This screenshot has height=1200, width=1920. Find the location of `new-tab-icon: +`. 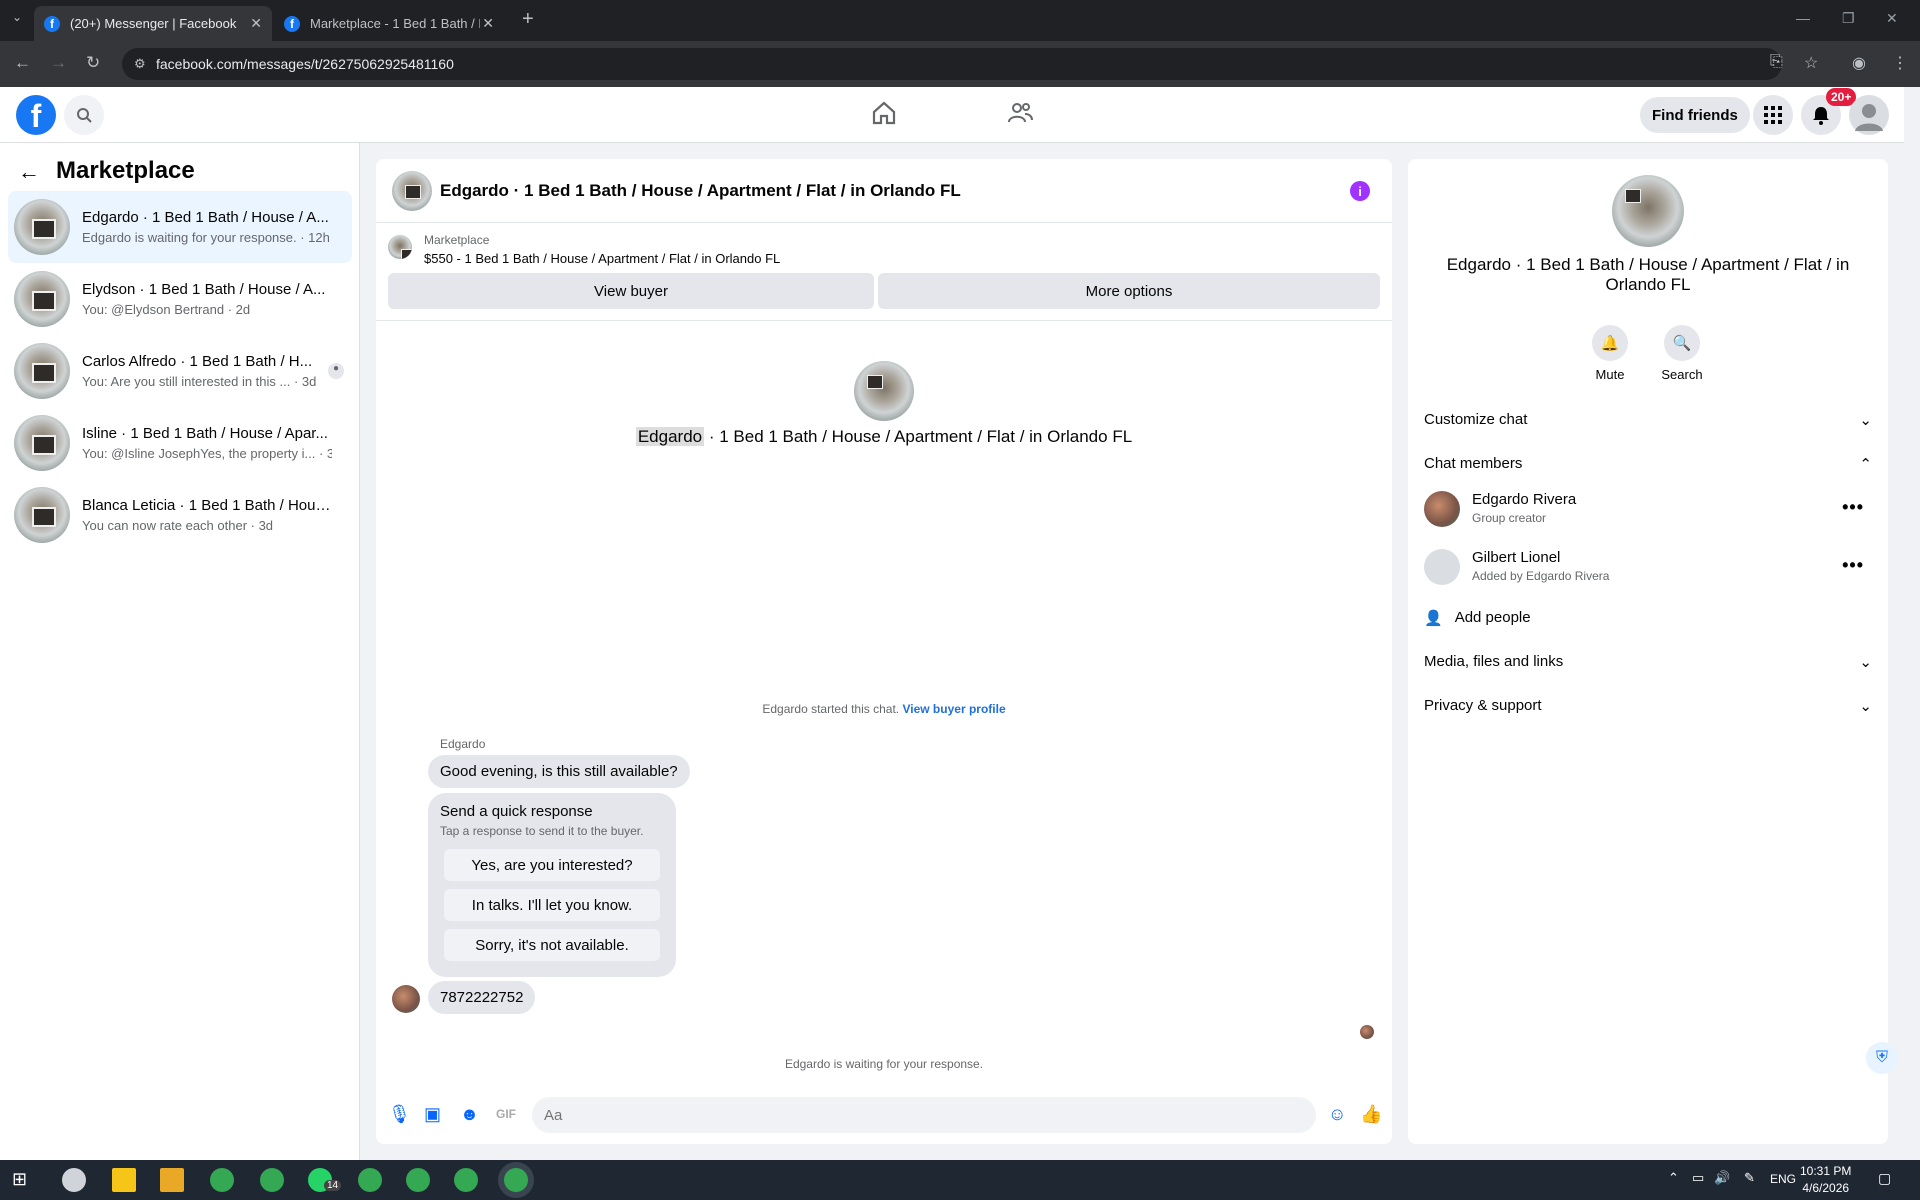

new-tab-icon: + is located at coordinates (528, 19).